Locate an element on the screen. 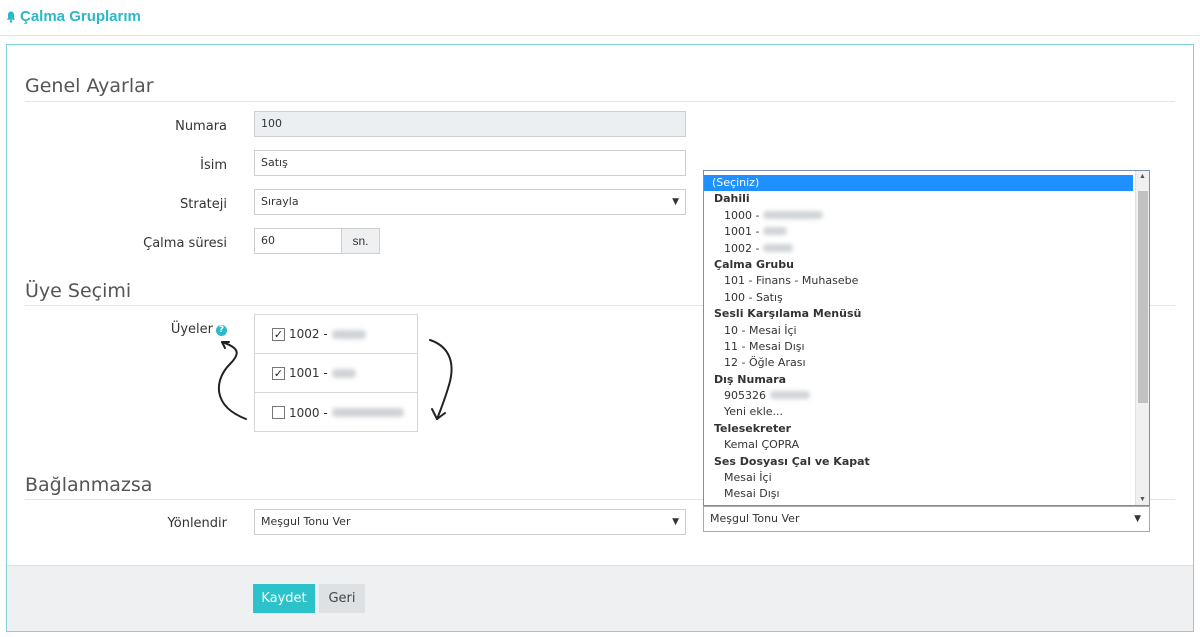 Image resolution: width=1200 pixels, height=637 pixels. name-label: İsim is located at coordinates (213, 165).